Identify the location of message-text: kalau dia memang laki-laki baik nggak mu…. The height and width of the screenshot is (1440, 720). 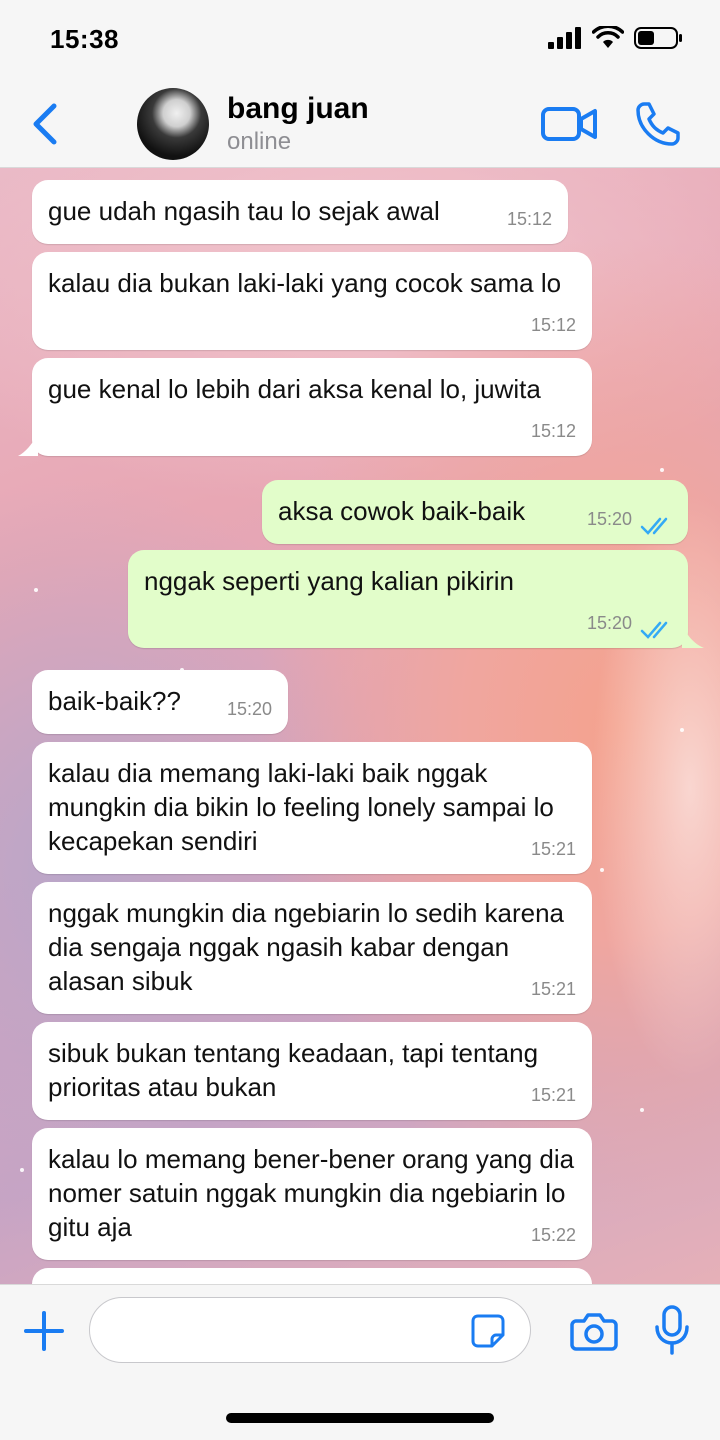
(301, 807).